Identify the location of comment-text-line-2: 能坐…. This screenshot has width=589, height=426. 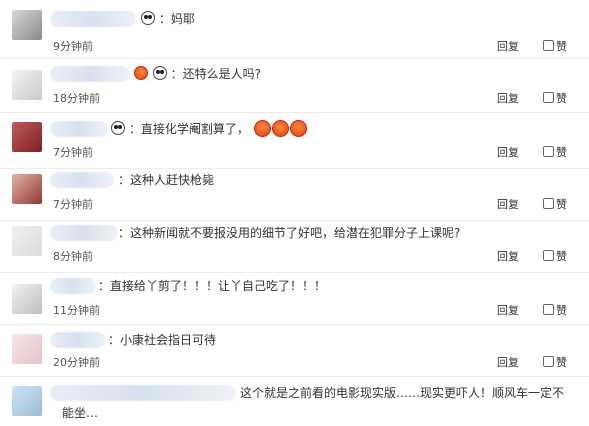
(80, 413).